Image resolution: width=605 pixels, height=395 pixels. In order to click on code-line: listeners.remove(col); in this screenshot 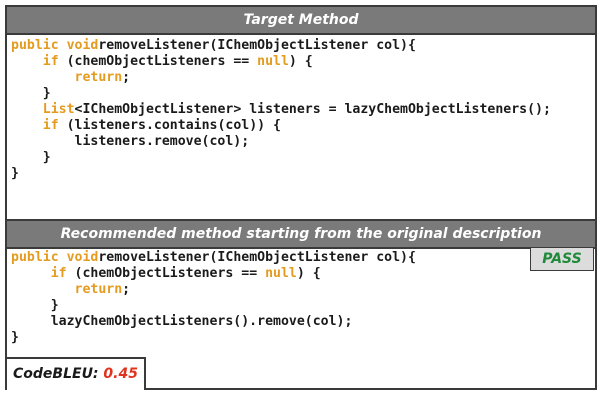, I will do `click(130, 141)`.